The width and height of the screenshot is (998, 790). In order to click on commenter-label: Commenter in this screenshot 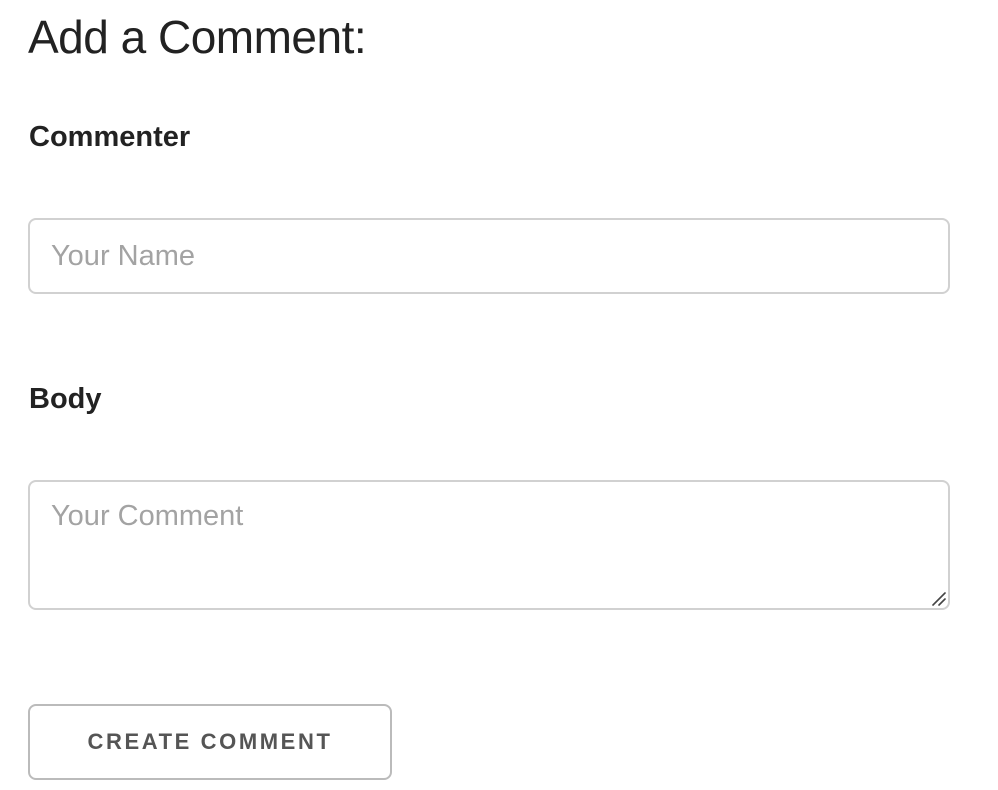, I will do `click(110, 137)`.